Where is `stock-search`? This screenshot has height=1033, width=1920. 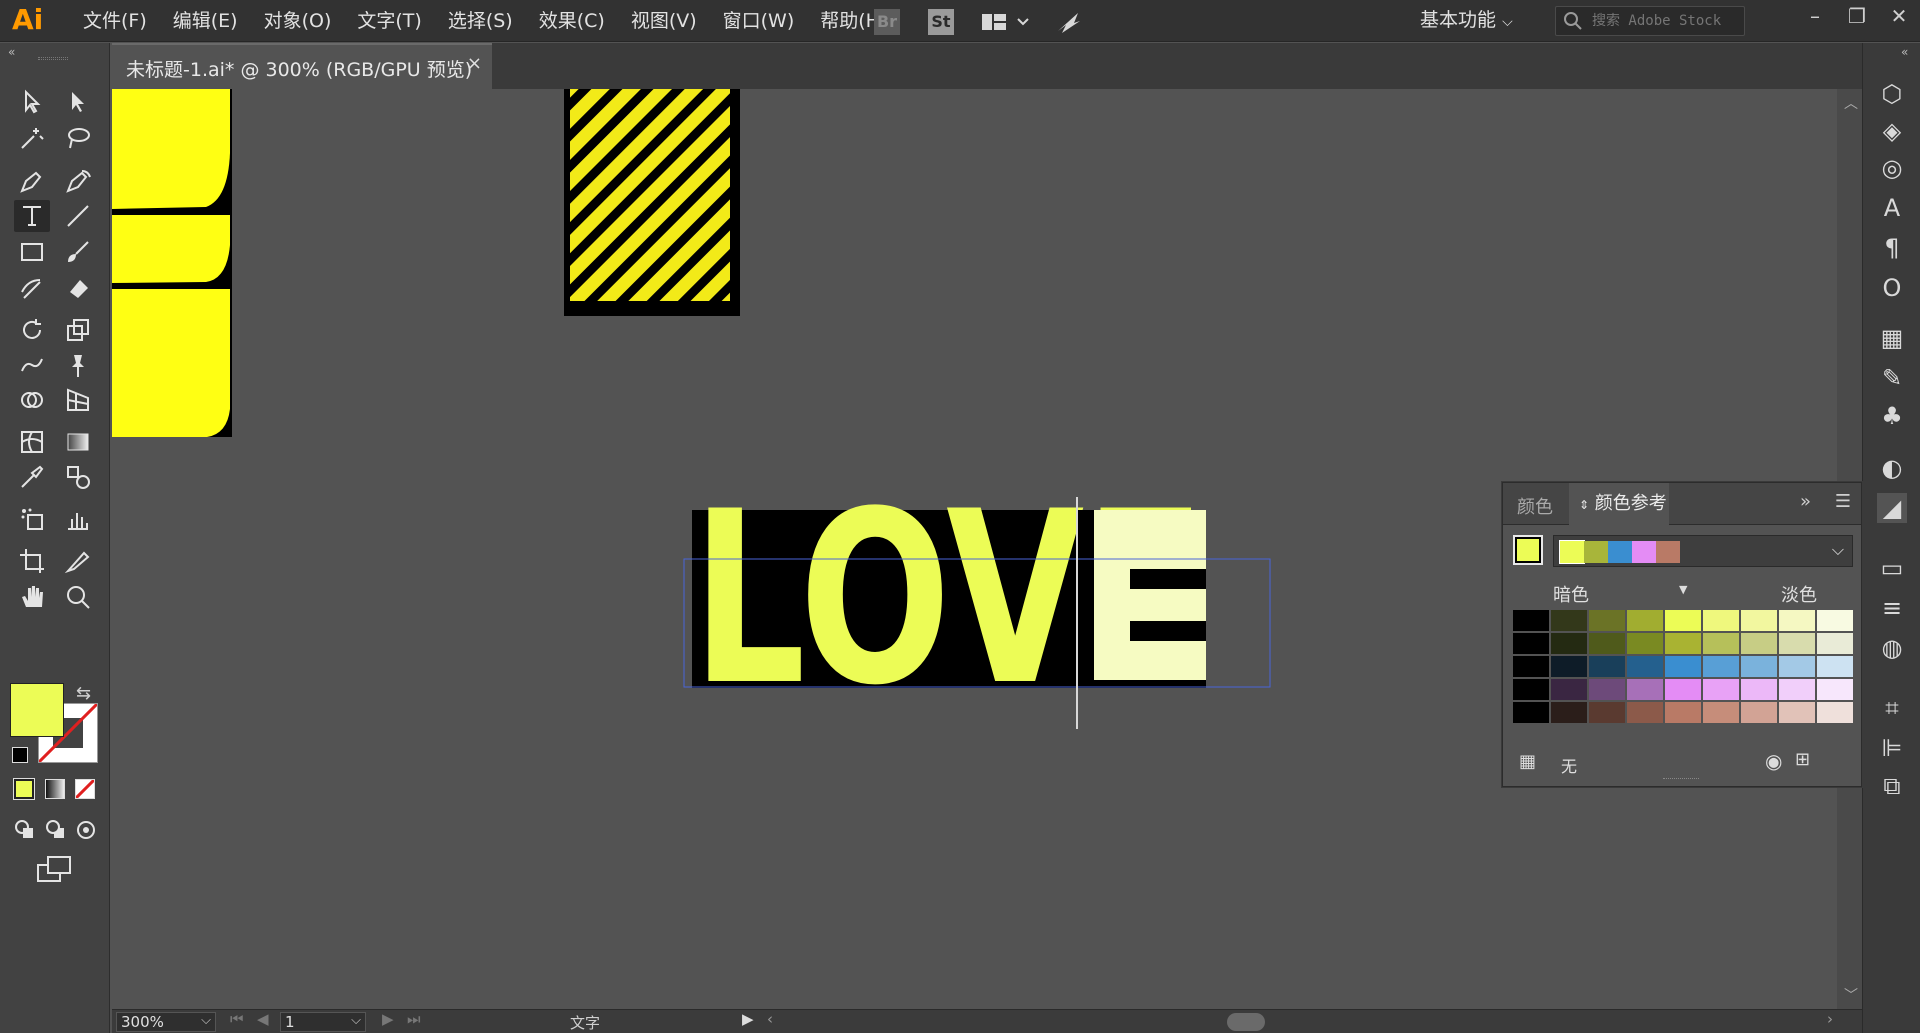
stock-search is located at coordinates (1650, 21).